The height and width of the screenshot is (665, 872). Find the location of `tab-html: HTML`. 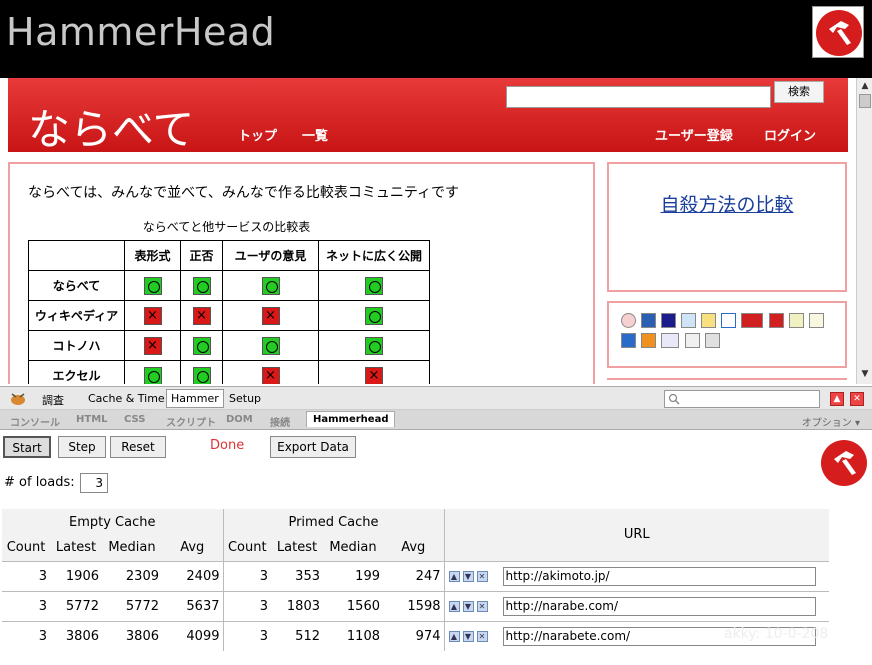

tab-html: HTML is located at coordinates (92, 419).